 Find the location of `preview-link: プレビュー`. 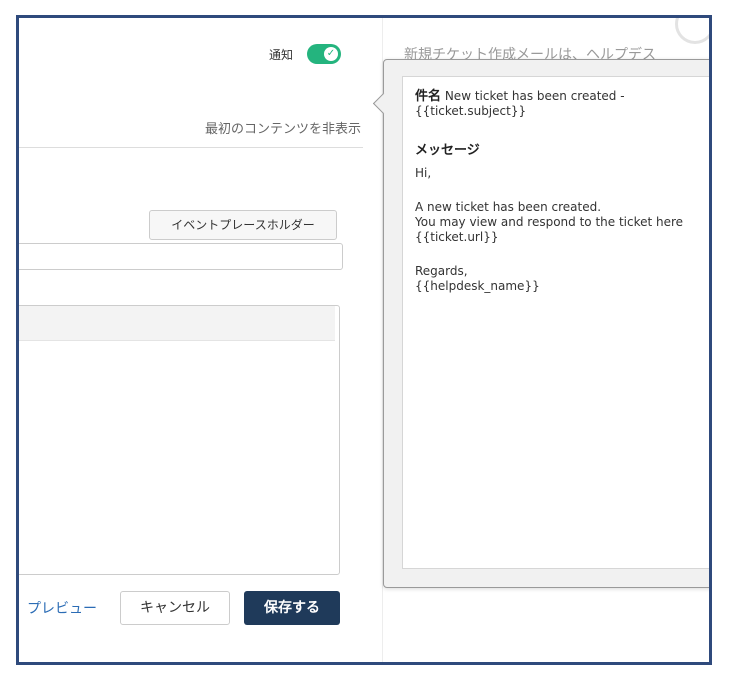

preview-link: プレビュー is located at coordinates (62, 608).